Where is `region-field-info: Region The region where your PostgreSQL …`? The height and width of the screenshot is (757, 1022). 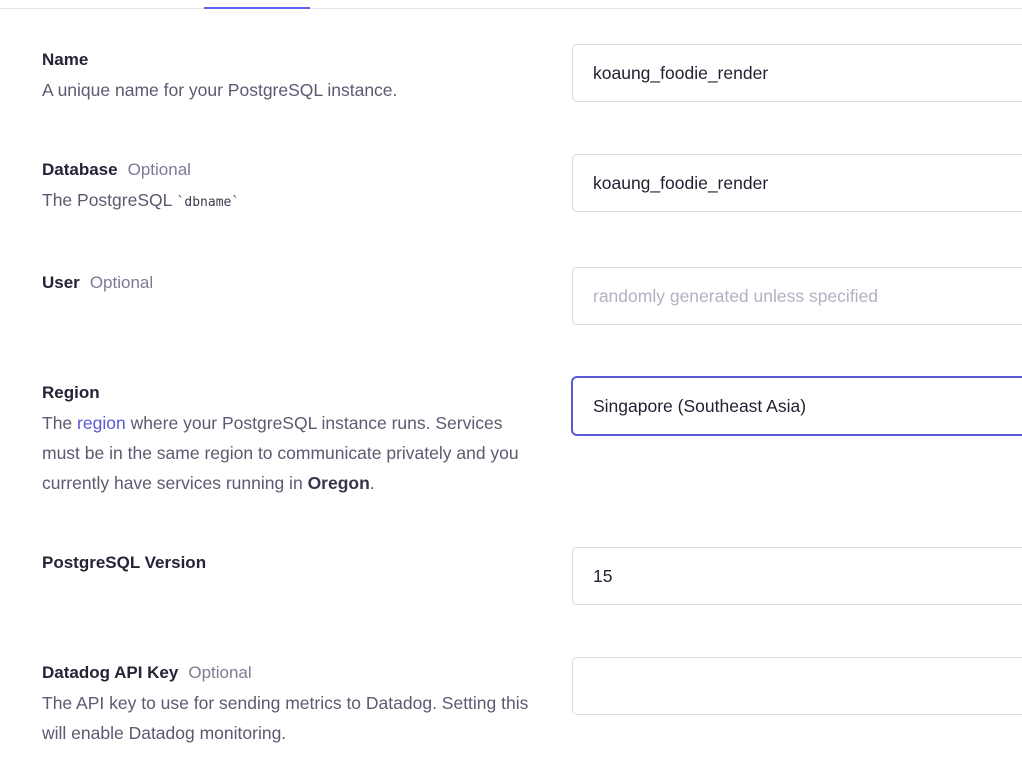
region-field-info: Region The region where your PostgreSQL … is located at coordinates (287, 440).